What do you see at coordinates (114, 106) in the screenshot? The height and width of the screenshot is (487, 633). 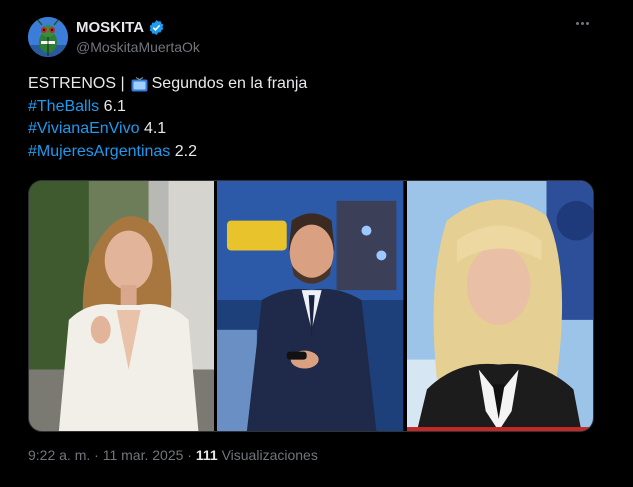 I see `rating-value: 6.1` at bounding box center [114, 106].